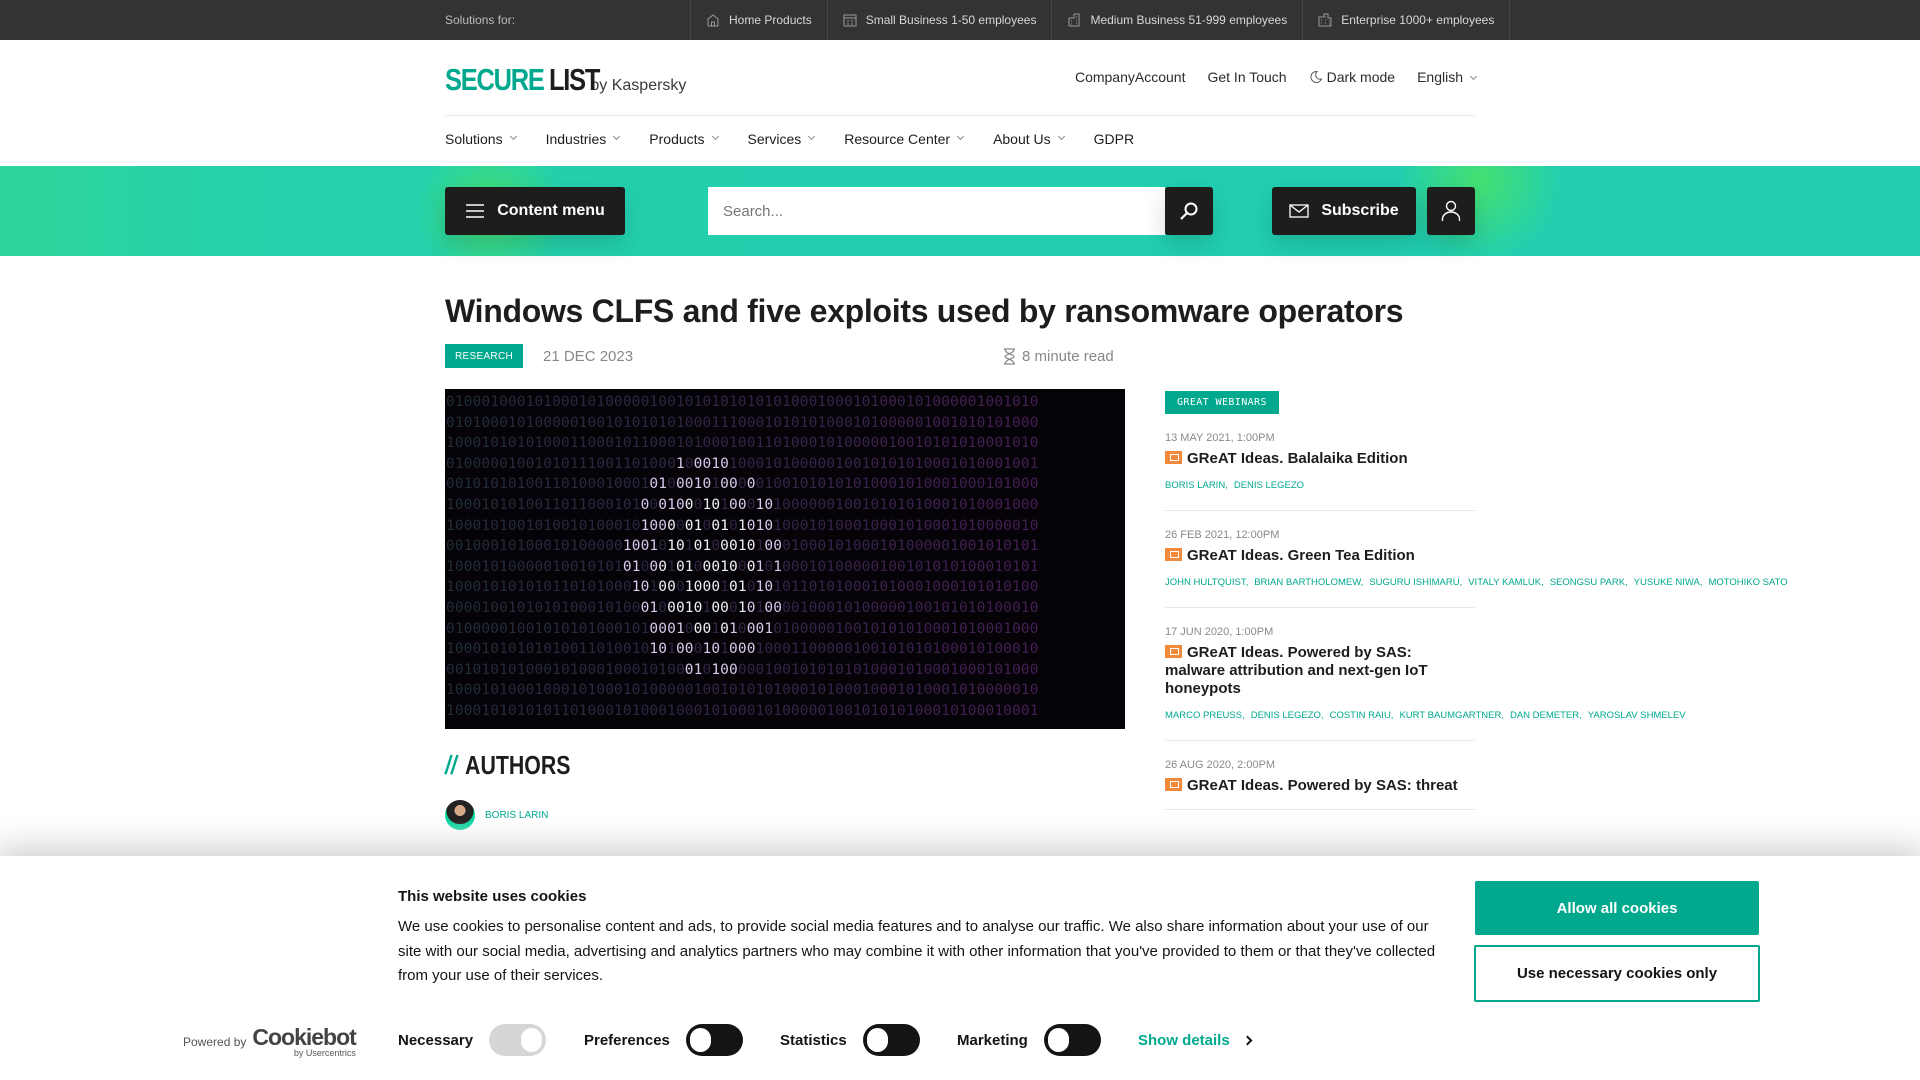 The width and height of the screenshot is (1920, 1080). I want to click on nav-label: Resource Center, so click(897, 139).